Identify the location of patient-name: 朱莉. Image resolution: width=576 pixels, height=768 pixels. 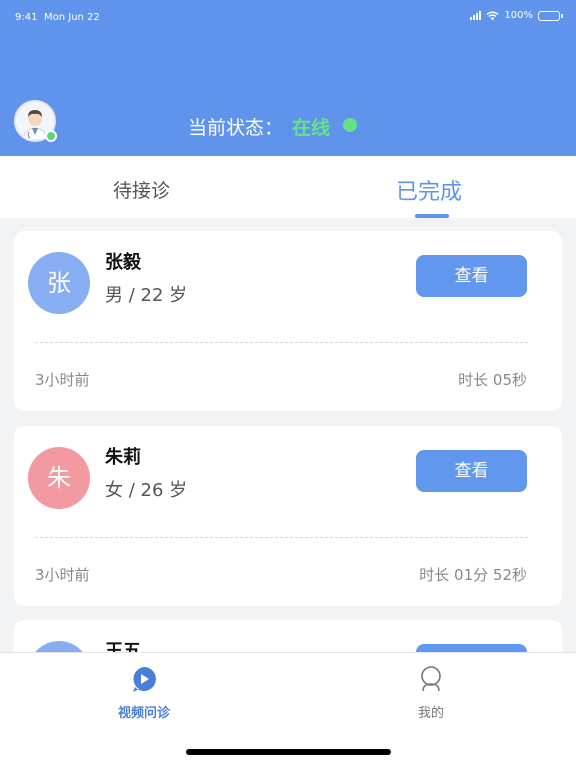
(123, 457).